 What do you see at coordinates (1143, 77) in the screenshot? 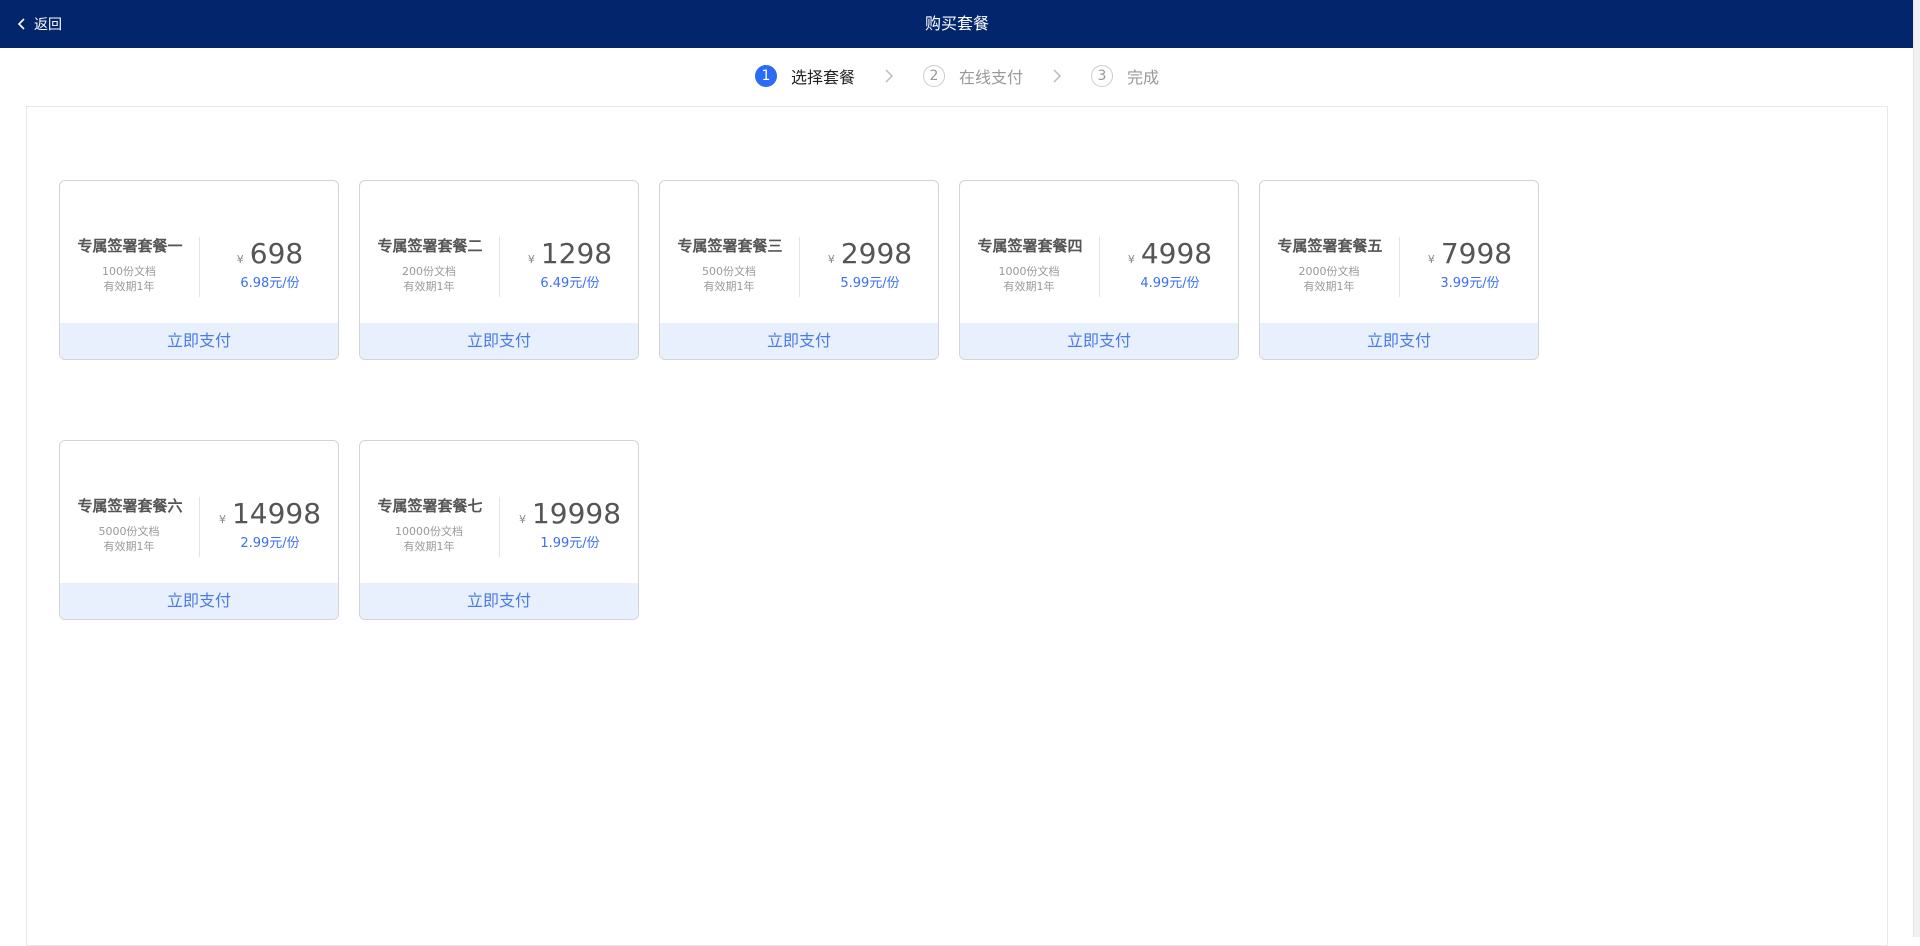
I see `step-label: 完成` at bounding box center [1143, 77].